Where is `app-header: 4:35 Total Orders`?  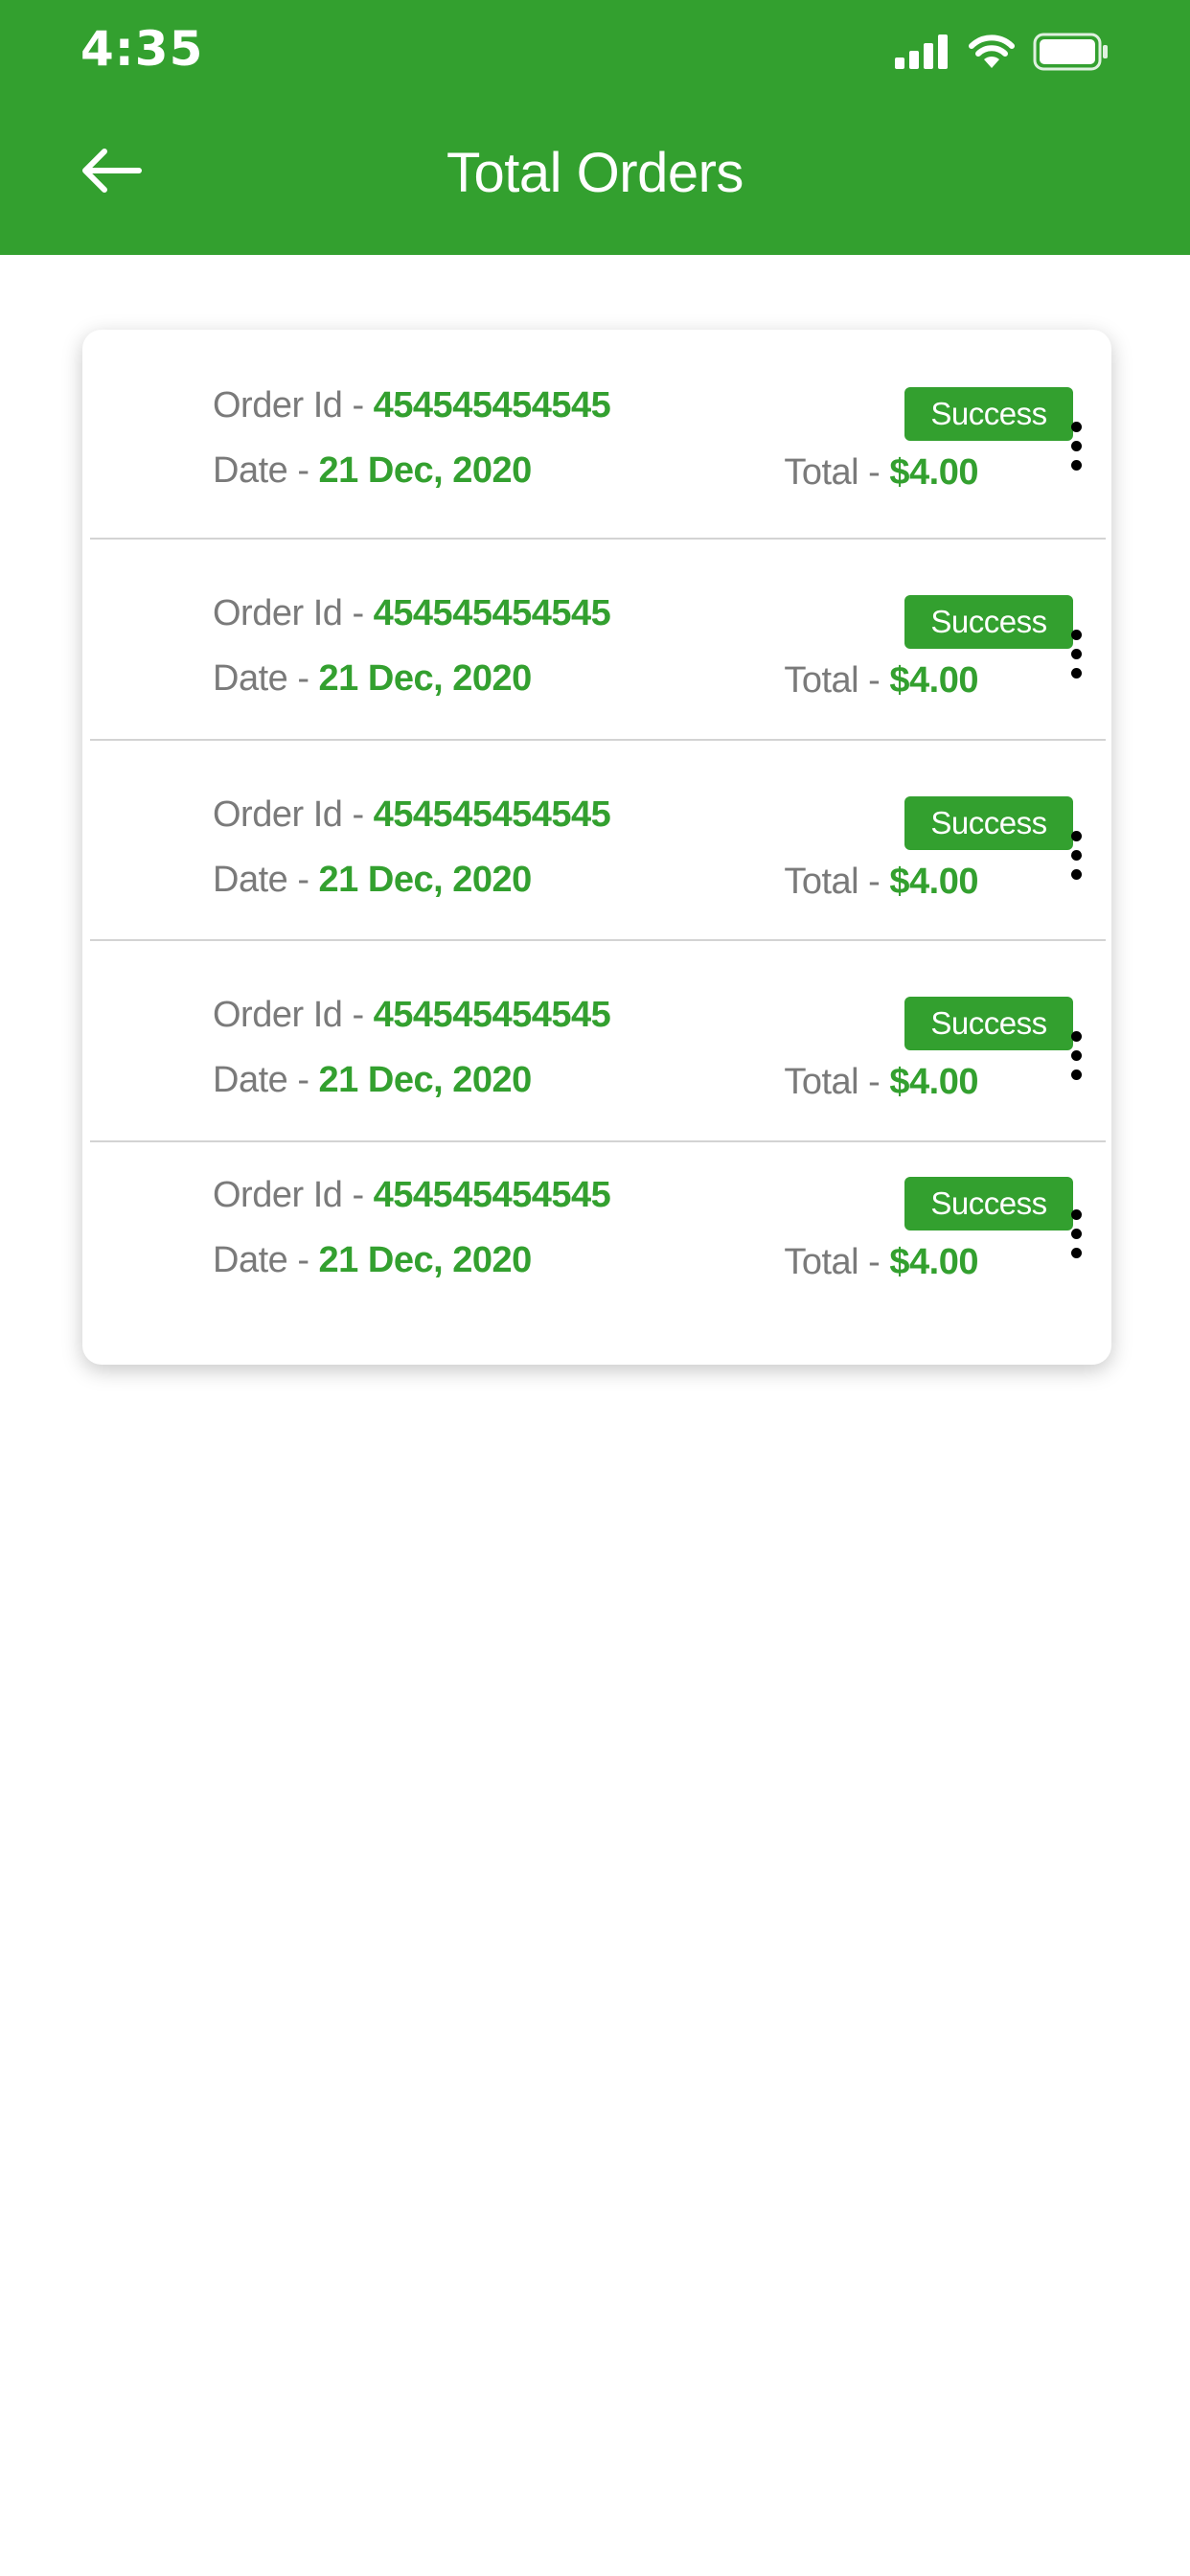 app-header: 4:35 Total Orders is located at coordinates (595, 127).